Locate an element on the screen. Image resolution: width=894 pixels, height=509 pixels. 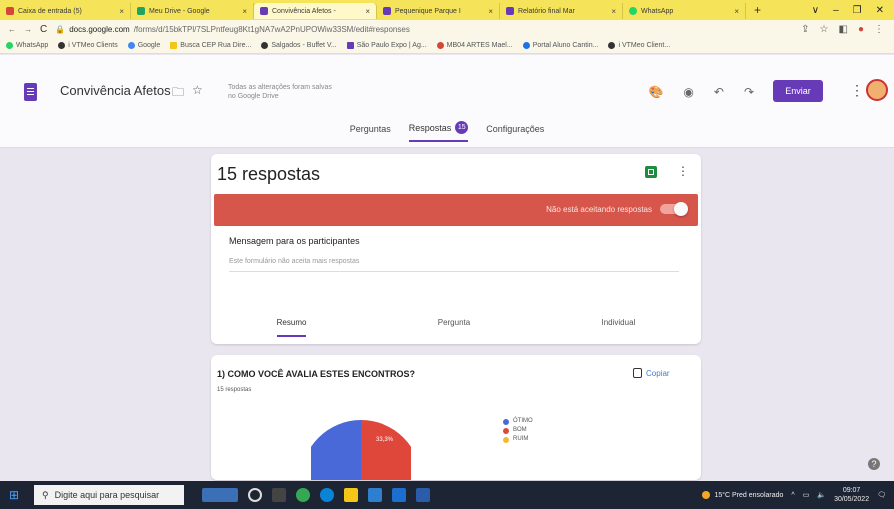
taskbar-search-input: ⚲ Digite aqui para pesquisar is located at coordinates (109, 495).